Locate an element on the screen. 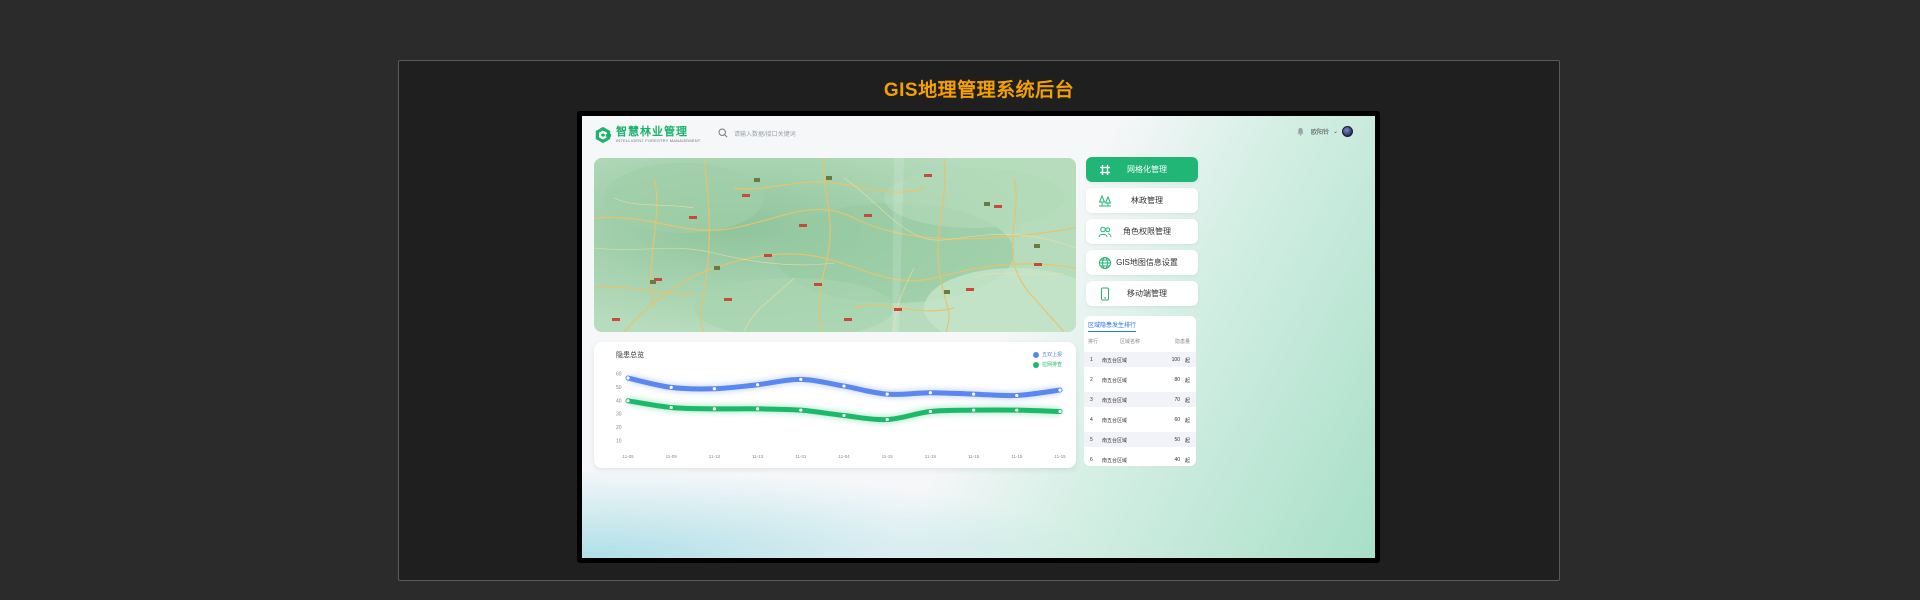 The height and width of the screenshot is (600, 1920). grid-hash-icon is located at coordinates (1105, 170).